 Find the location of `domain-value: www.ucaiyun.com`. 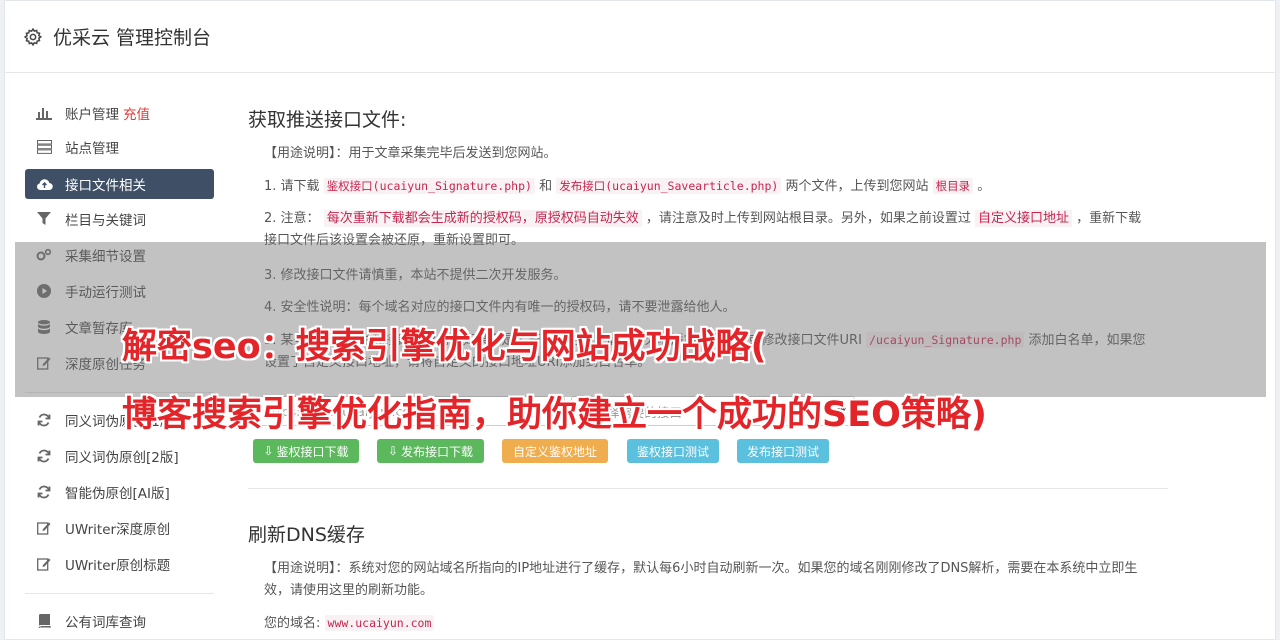

domain-value: www.ucaiyun.com is located at coordinates (379, 623).